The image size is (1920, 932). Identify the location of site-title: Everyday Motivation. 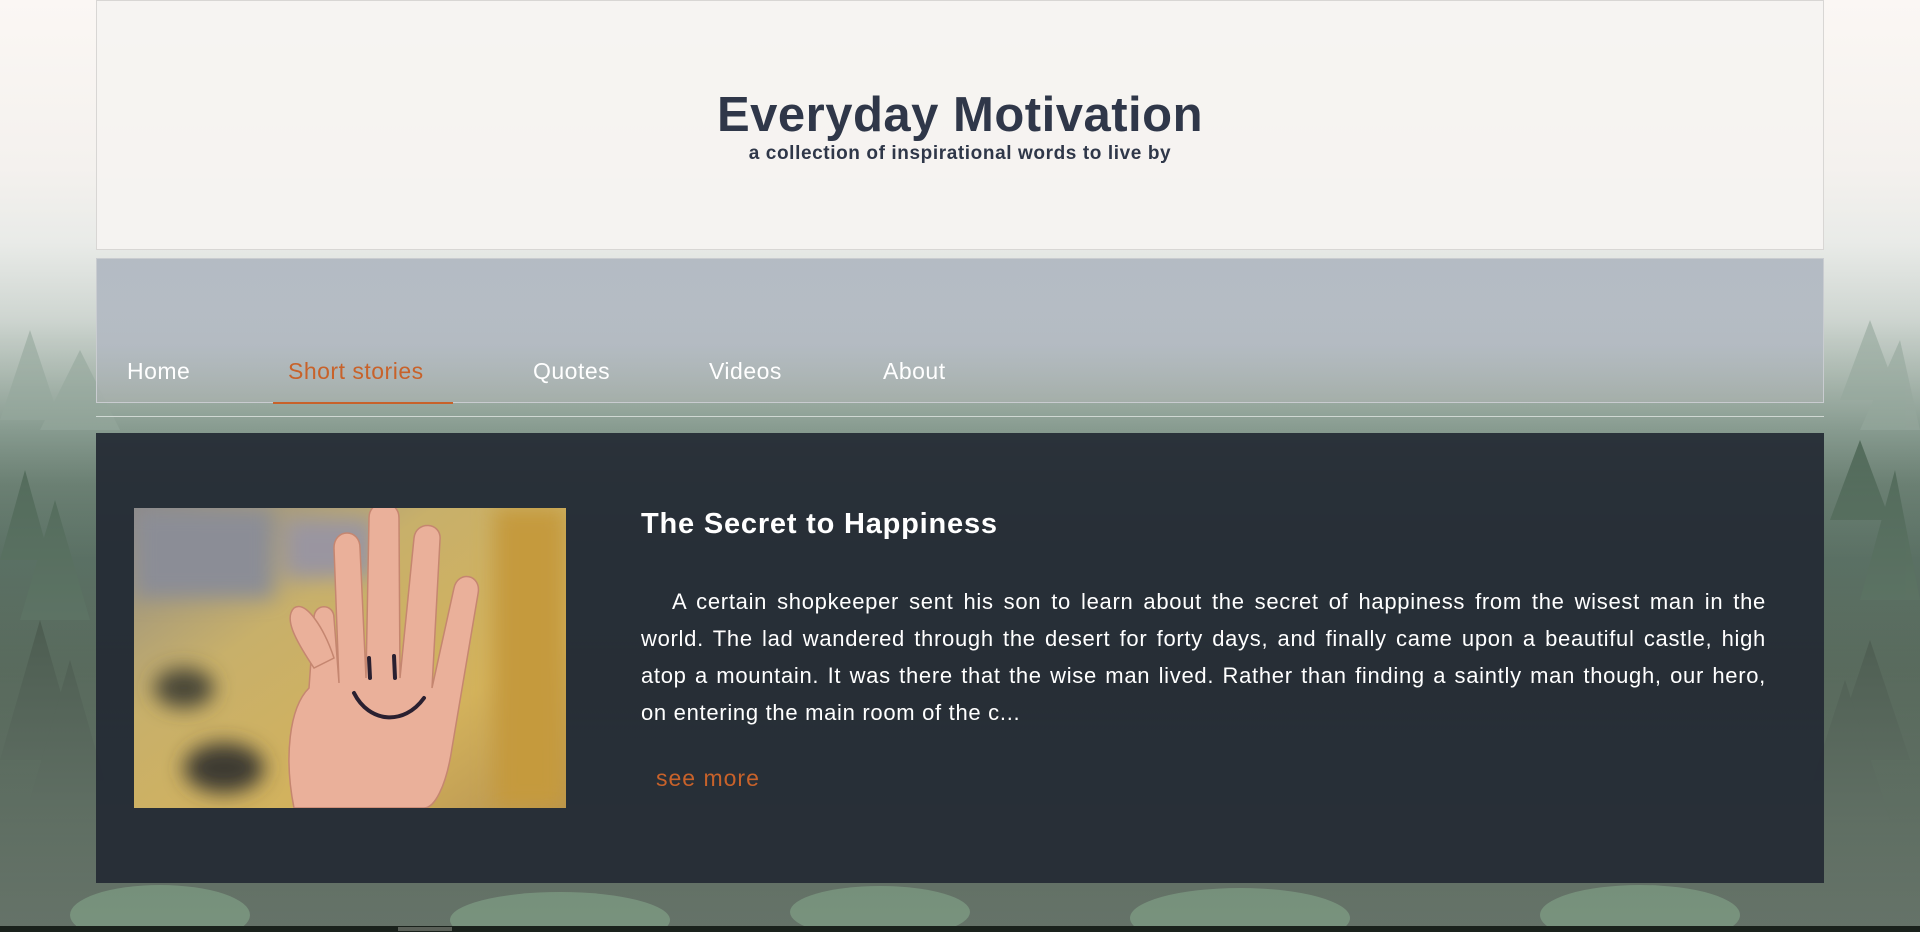
(960, 115).